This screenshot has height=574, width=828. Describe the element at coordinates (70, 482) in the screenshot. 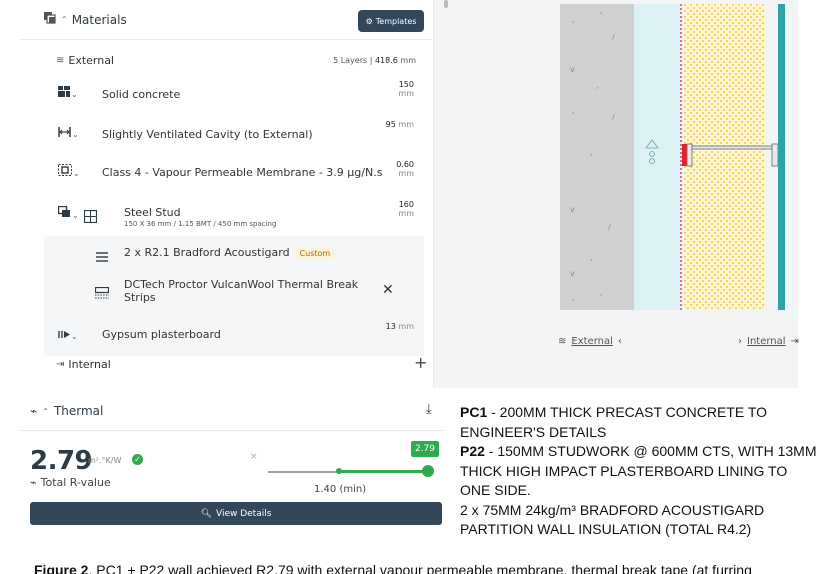

I see `total-r-value-label: ⌁ Total R-value` at that location.